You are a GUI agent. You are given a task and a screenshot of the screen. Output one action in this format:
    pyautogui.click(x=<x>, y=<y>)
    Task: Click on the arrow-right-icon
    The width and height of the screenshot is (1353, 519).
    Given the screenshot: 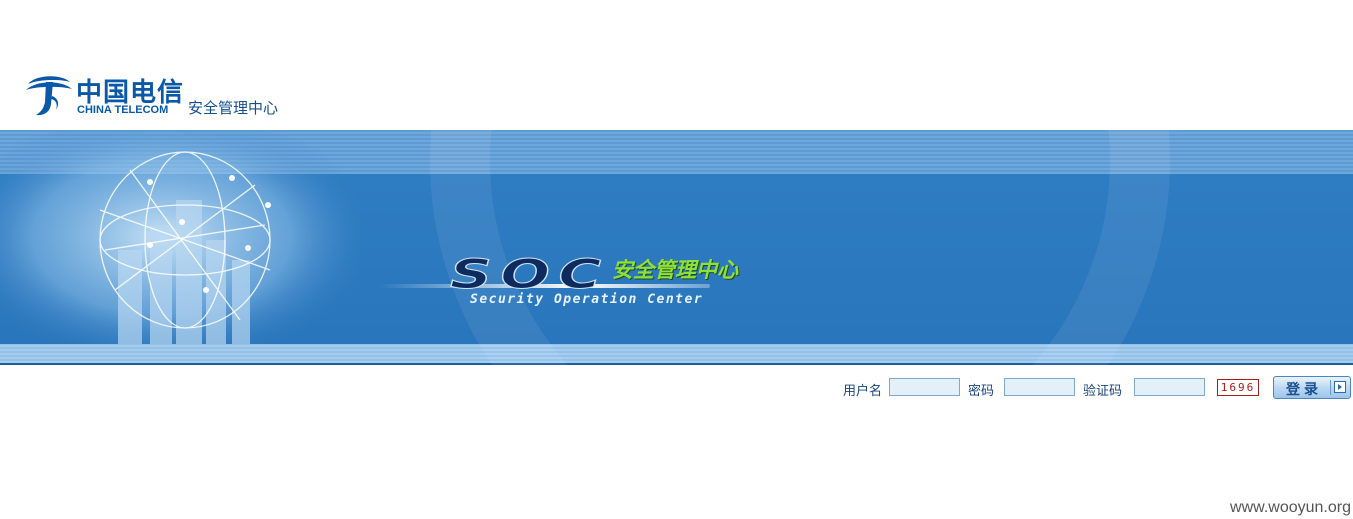 What is the action you would take?
    pyautogui.click(x=1340, y=387)
    